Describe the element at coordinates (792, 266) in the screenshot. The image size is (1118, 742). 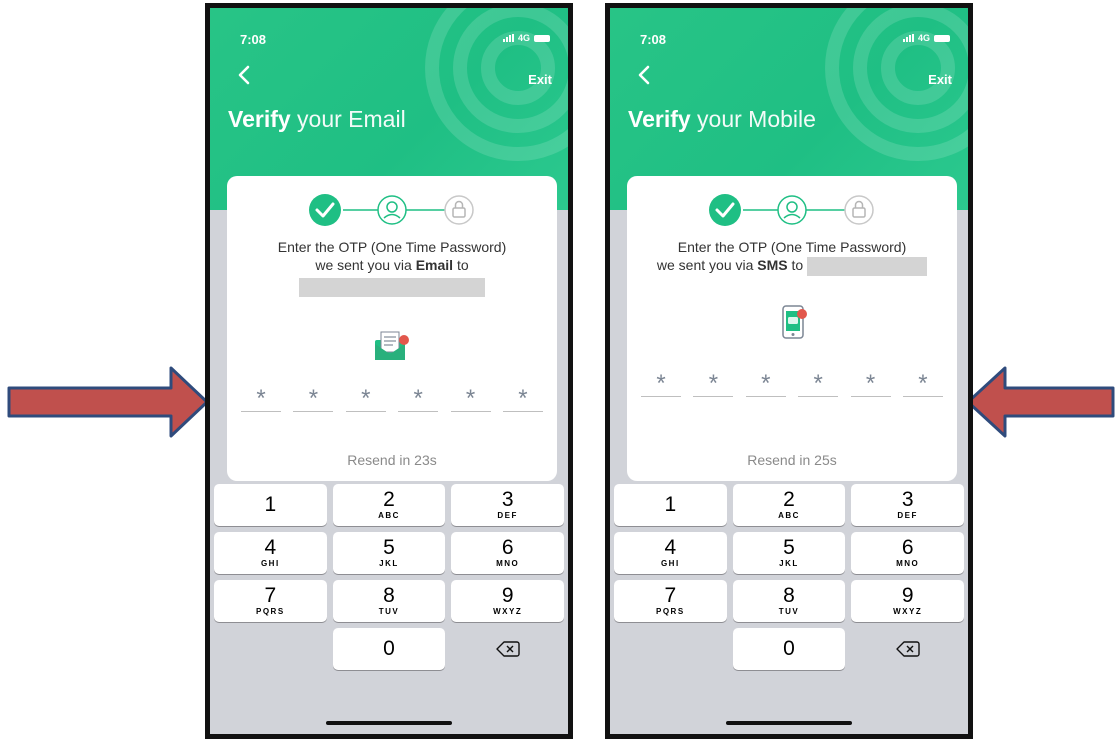
I see `instruction-line2: we sent you via SMS to` at that location.